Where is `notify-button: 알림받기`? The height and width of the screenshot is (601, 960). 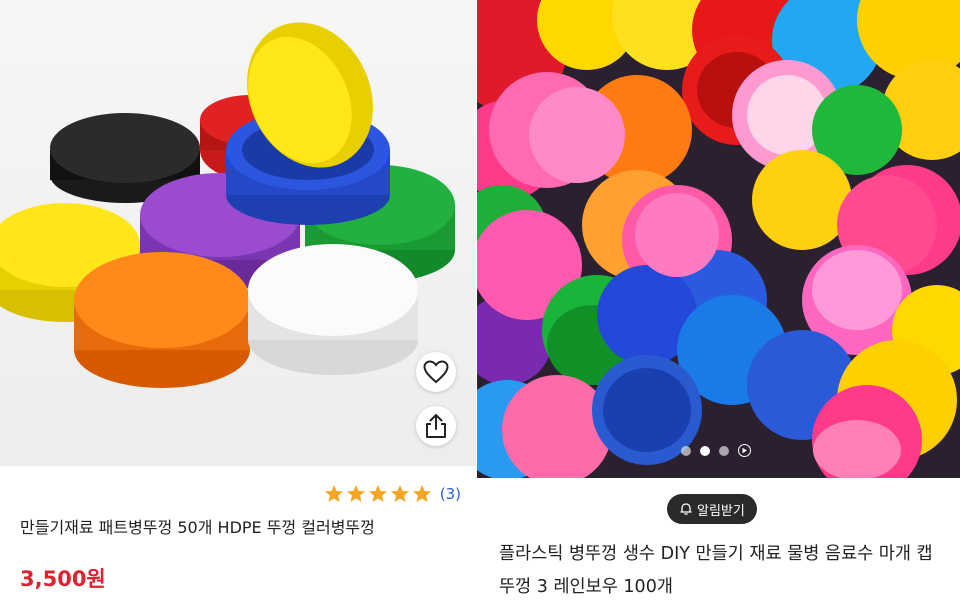 notify-button: 알림받기 is located at coordinates (712, 509).